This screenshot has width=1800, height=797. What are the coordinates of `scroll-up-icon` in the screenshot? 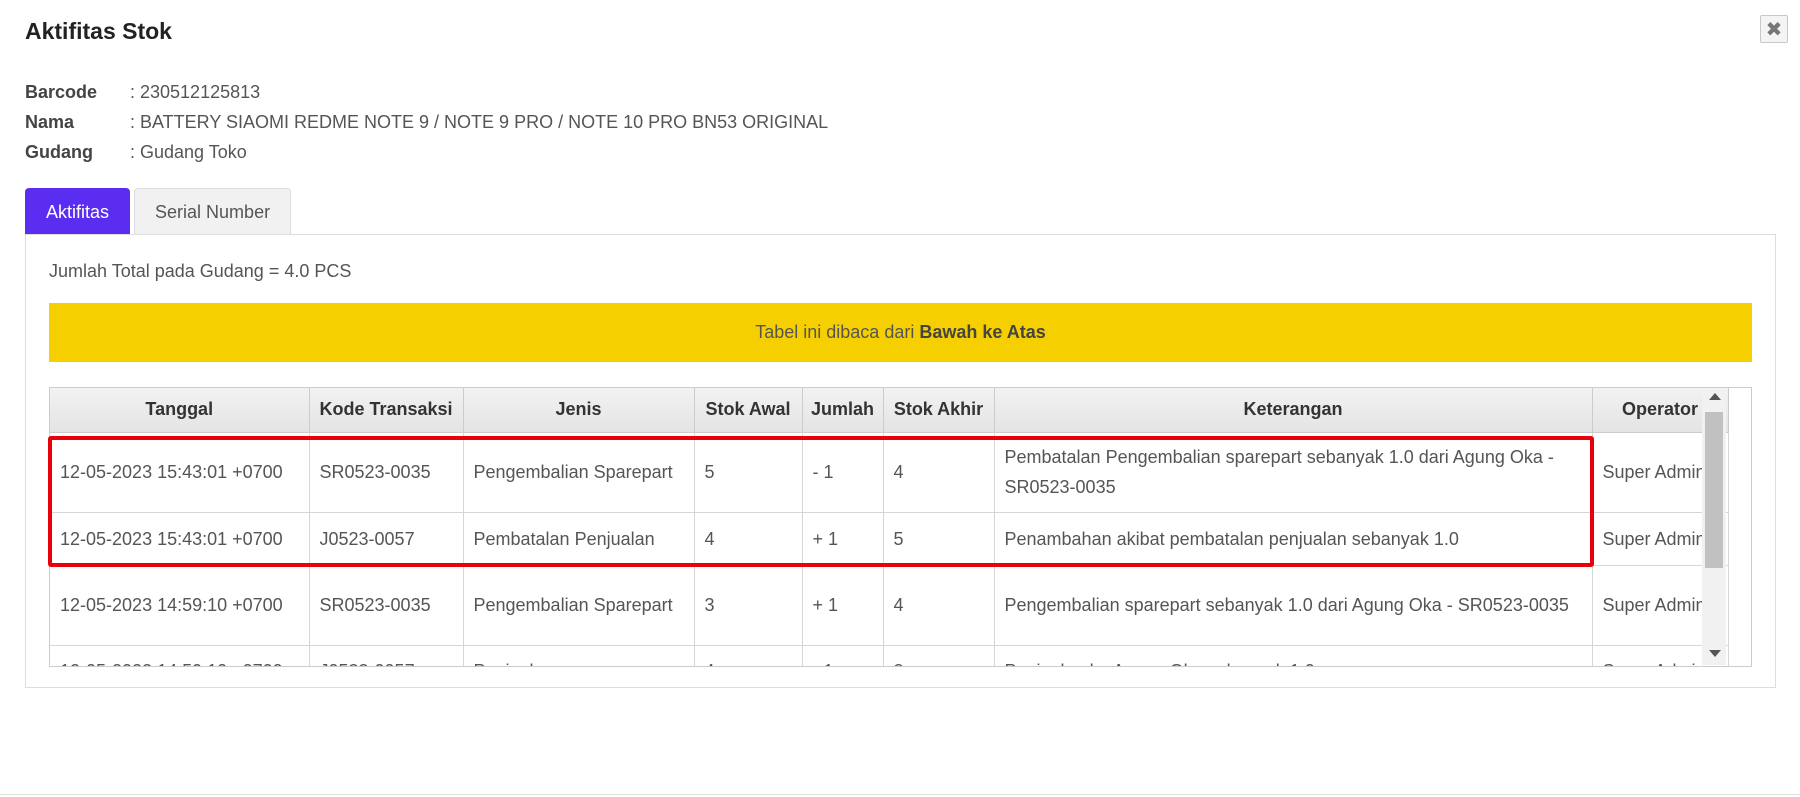 It's located at (1715, 396).